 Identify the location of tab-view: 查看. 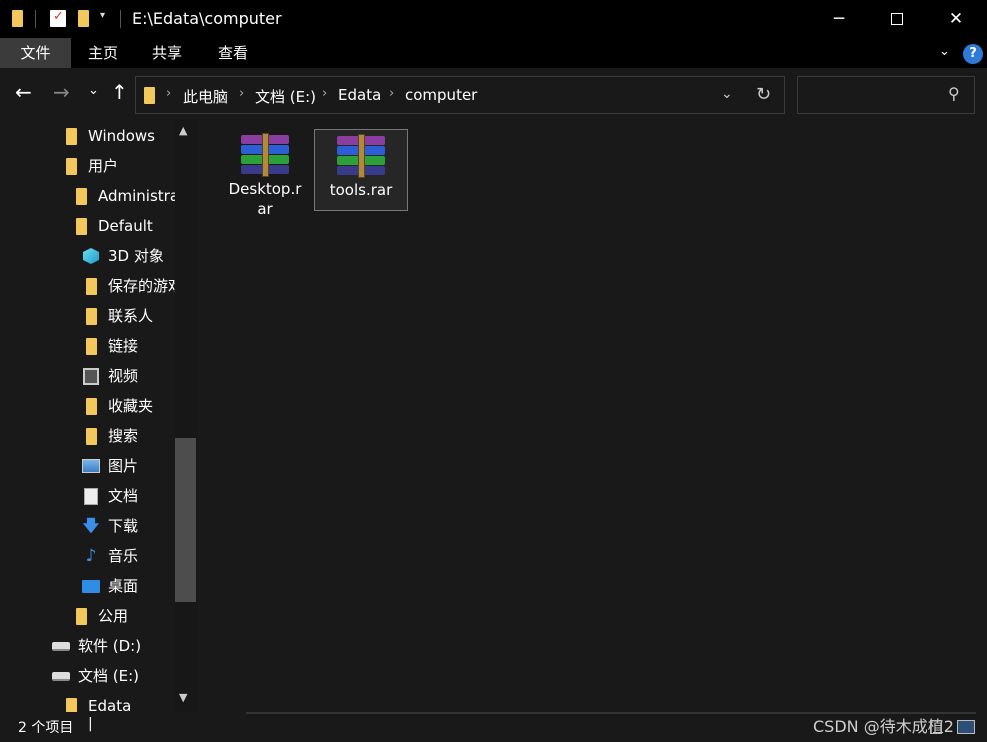
(233, 53).